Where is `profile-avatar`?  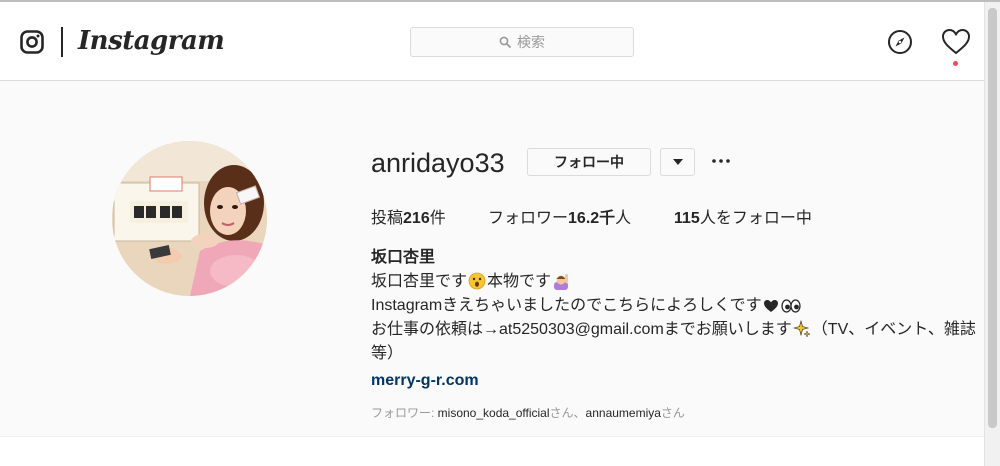 profile-avatar is located at coordinates (189, 218).